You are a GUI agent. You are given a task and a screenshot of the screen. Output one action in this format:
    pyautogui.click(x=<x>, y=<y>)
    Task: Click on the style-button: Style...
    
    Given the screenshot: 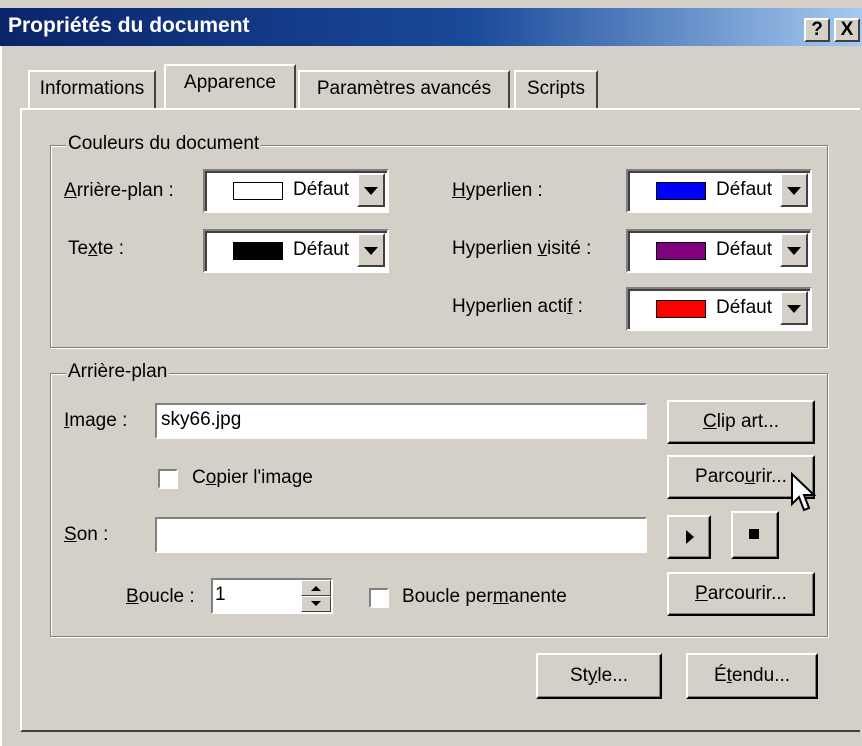 What is the action you would take?
    pyautogui.click(x=599, y=676)
    